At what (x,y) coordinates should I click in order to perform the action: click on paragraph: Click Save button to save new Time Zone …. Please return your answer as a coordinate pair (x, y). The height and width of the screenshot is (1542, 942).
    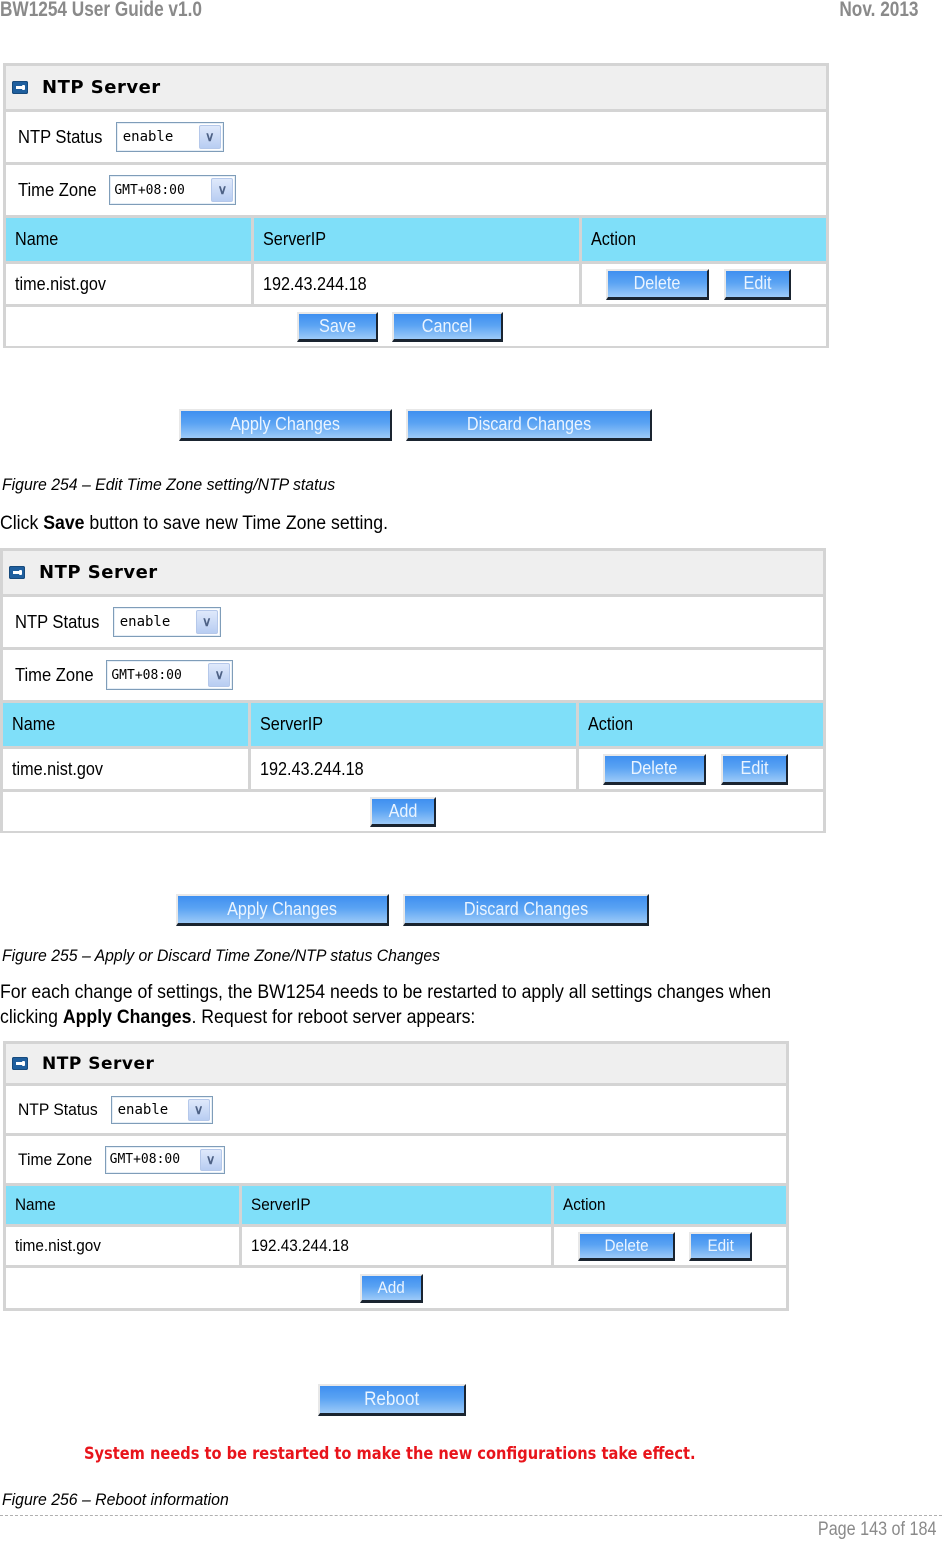
    Looking at the image, I should click on (194, 523).